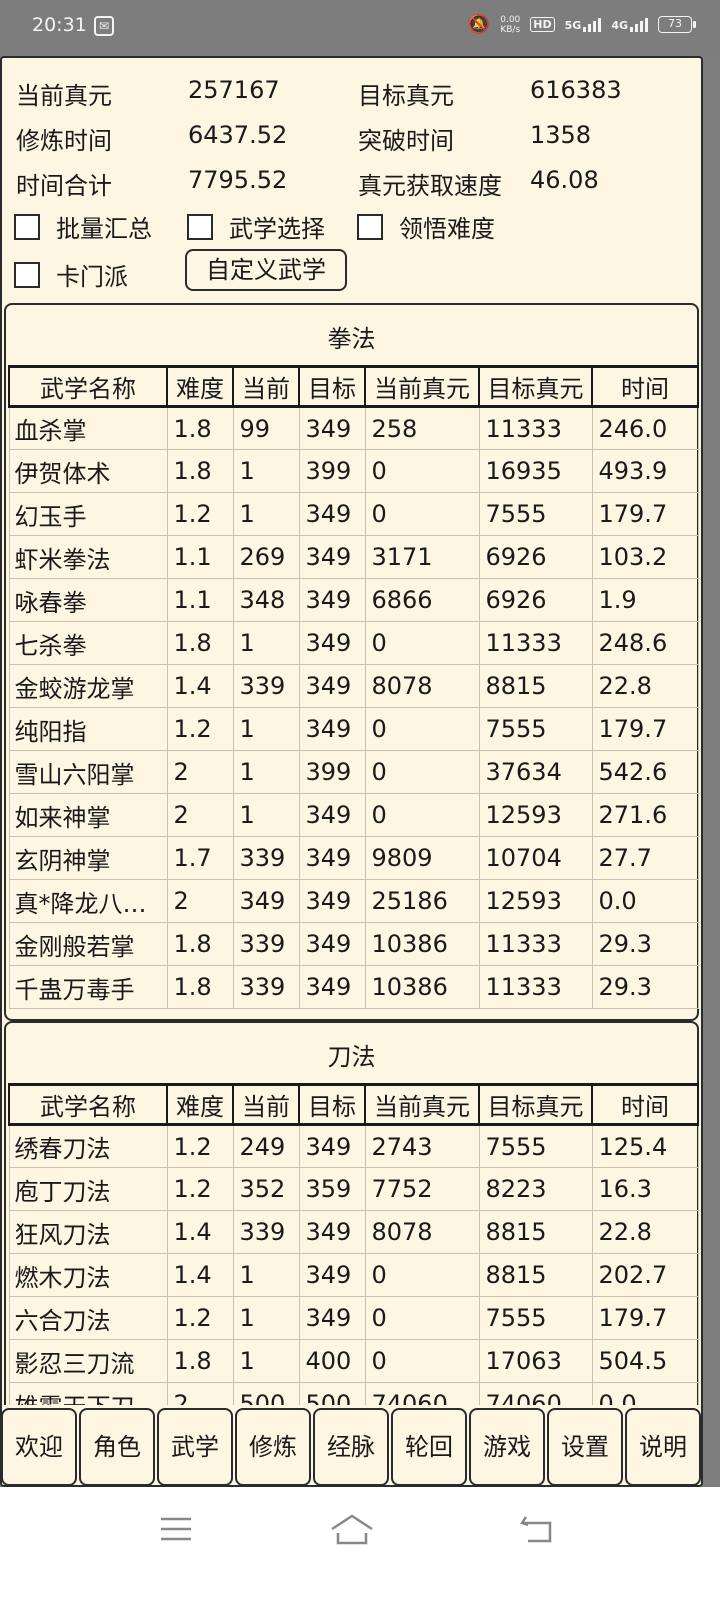 Image resolution: width=720 pixels, height=1605 pixels. I want to click on back-icon, so click(536, 1529).